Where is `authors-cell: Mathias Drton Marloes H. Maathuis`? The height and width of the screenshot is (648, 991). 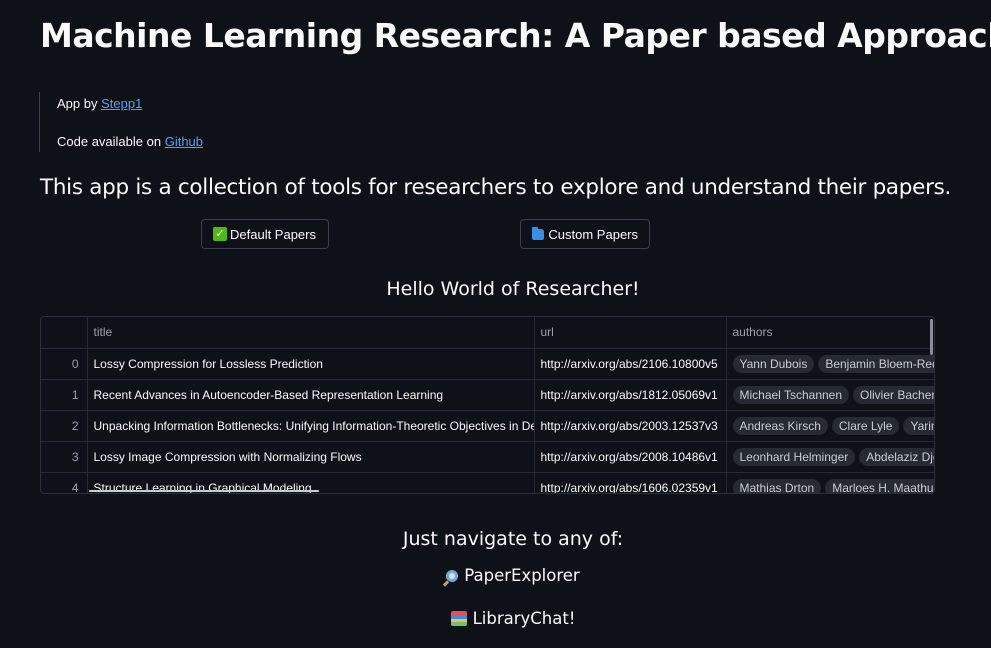
authors-cell: Mathias Drton Marloes H. Maathuis is located at coordinates (830, 482).